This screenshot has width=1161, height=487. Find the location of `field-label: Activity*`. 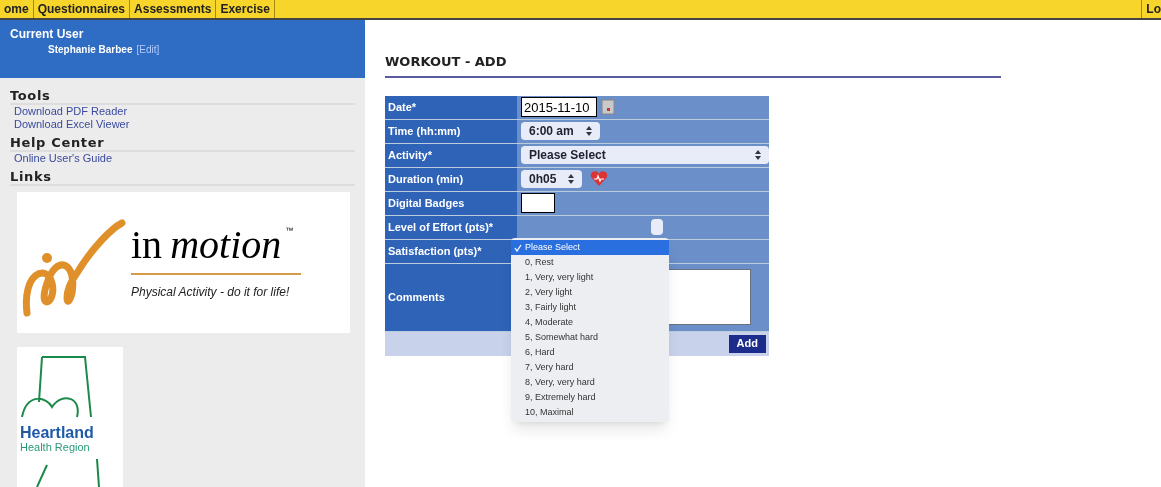

field-label: Activity* is located at coordinates (451, 155).